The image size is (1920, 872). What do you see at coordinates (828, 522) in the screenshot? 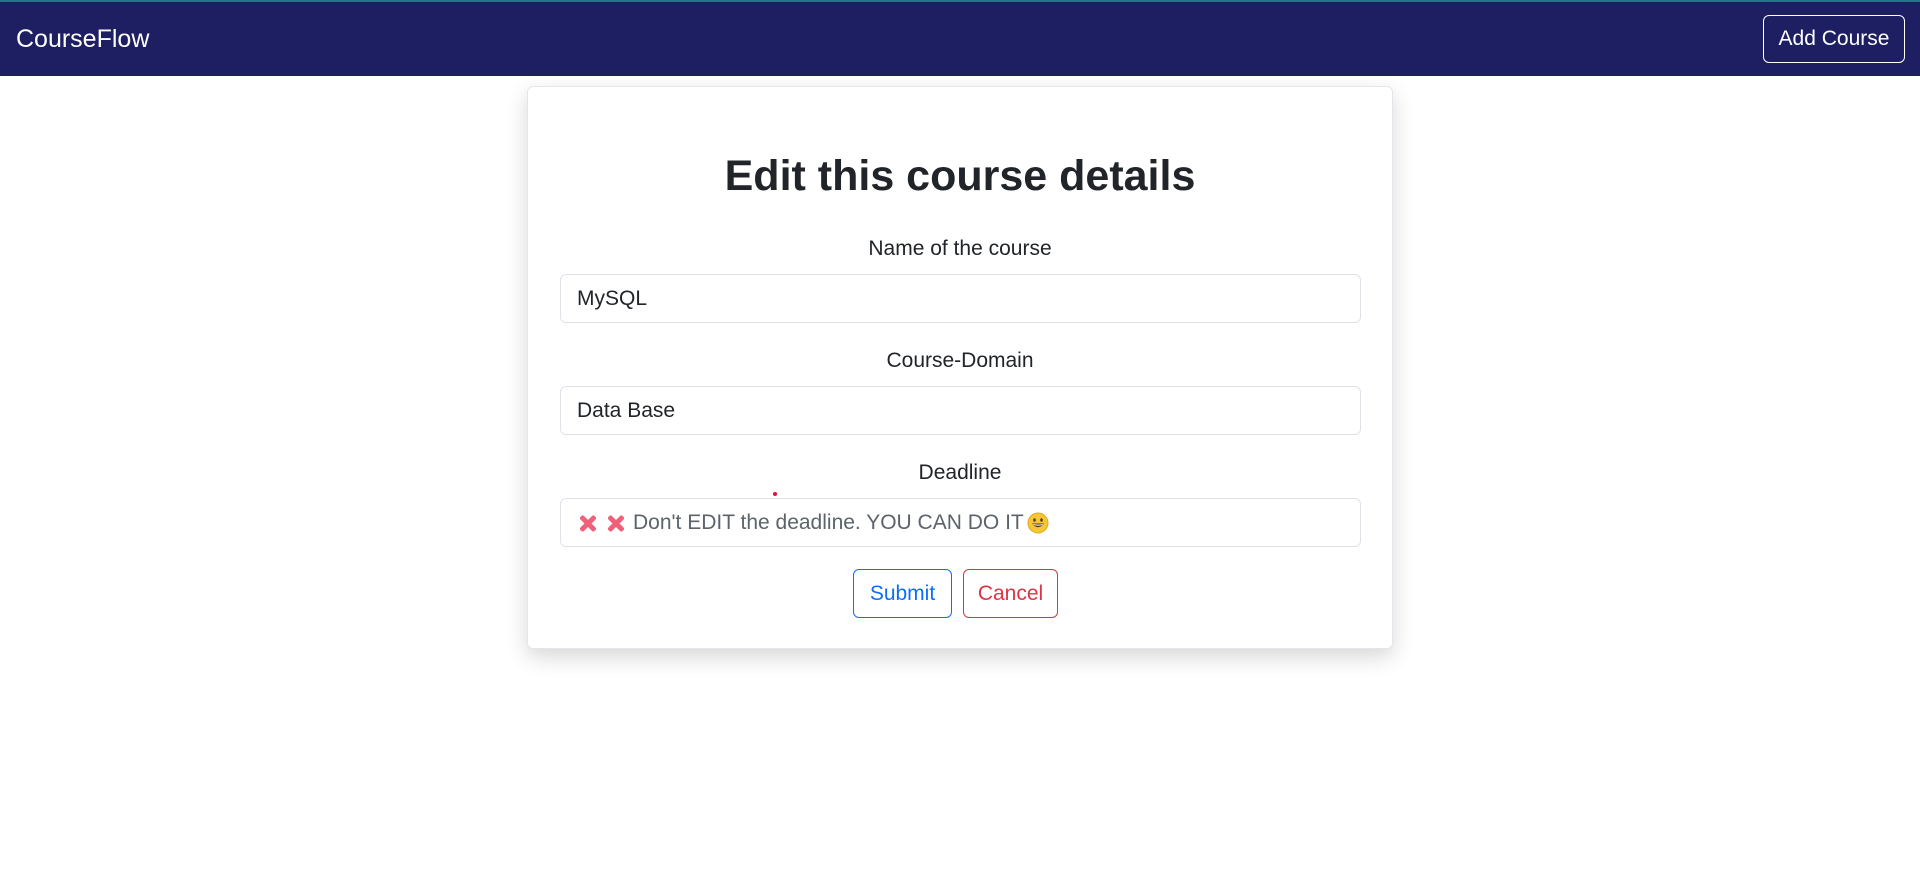
I see `deadline-placeholder: Don't EDIT the deadline. YOU CAN DO IT` at bounding box center [828, 522].